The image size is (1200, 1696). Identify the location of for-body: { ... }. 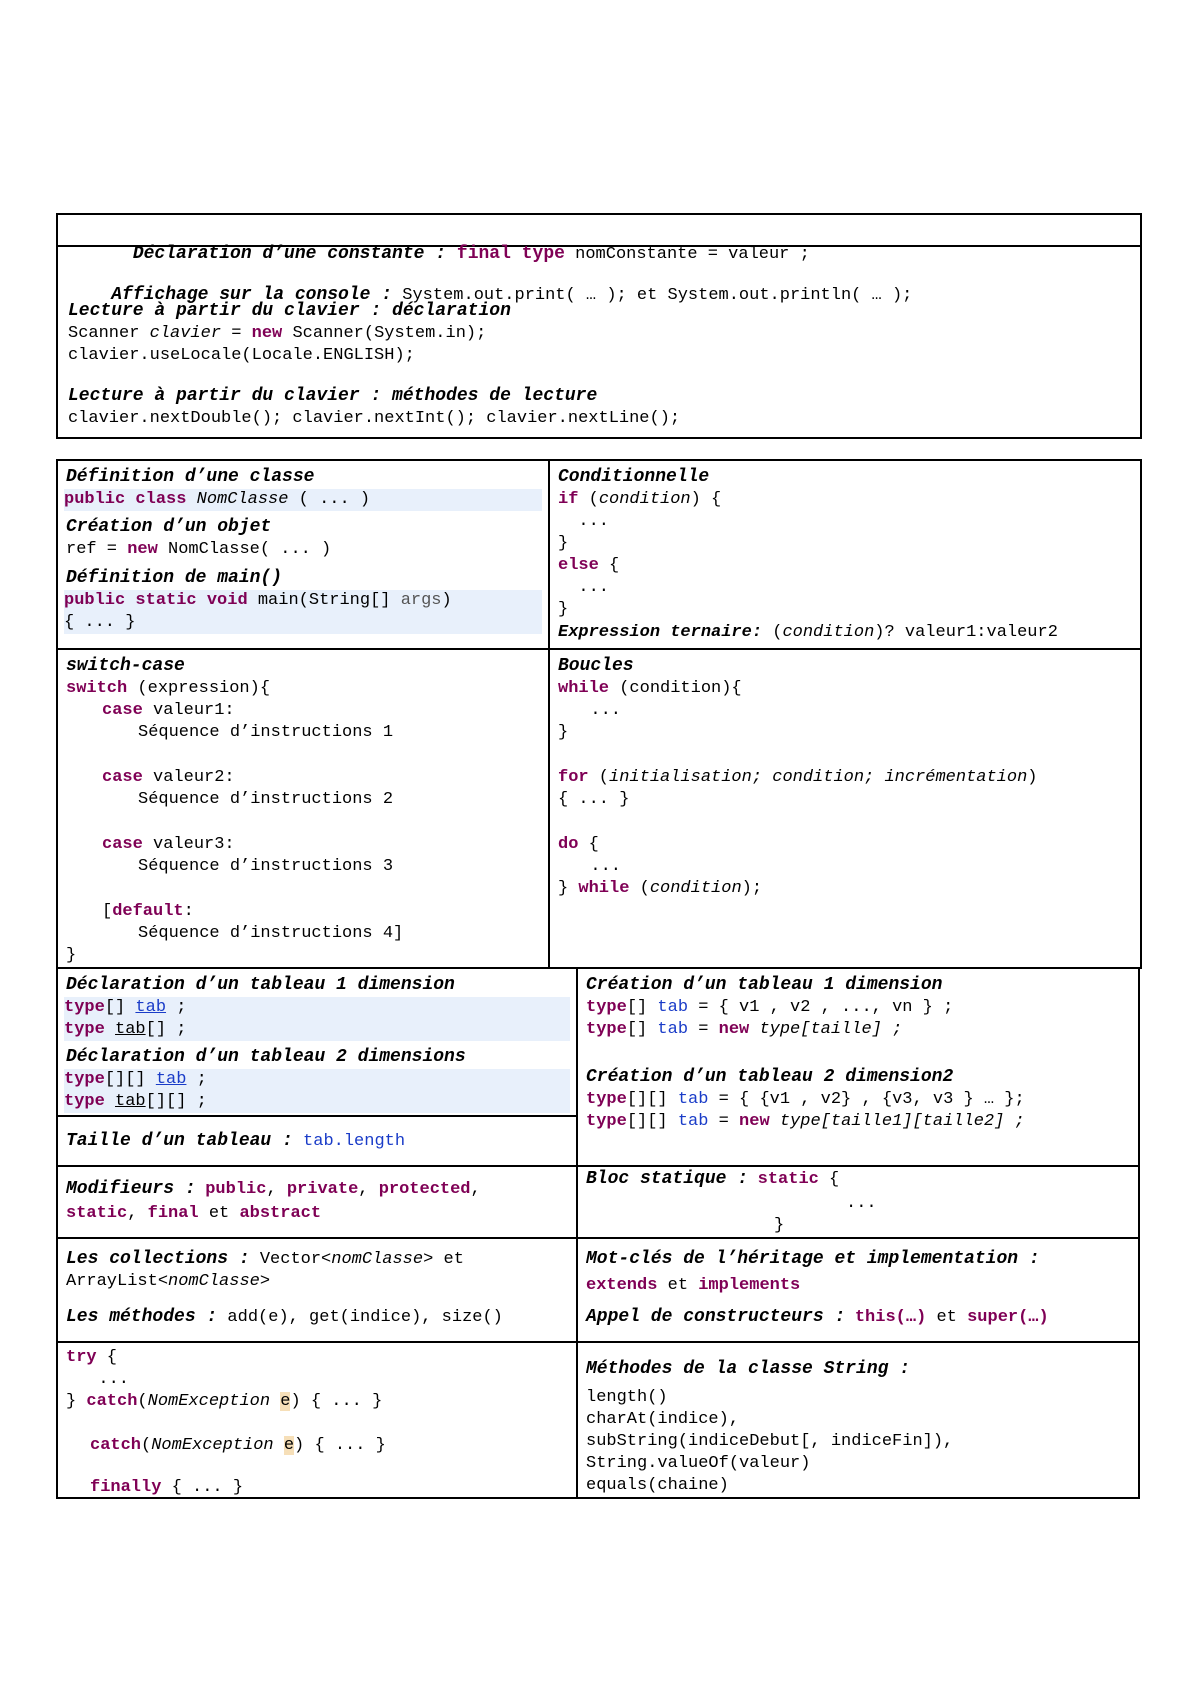
(594, 799).